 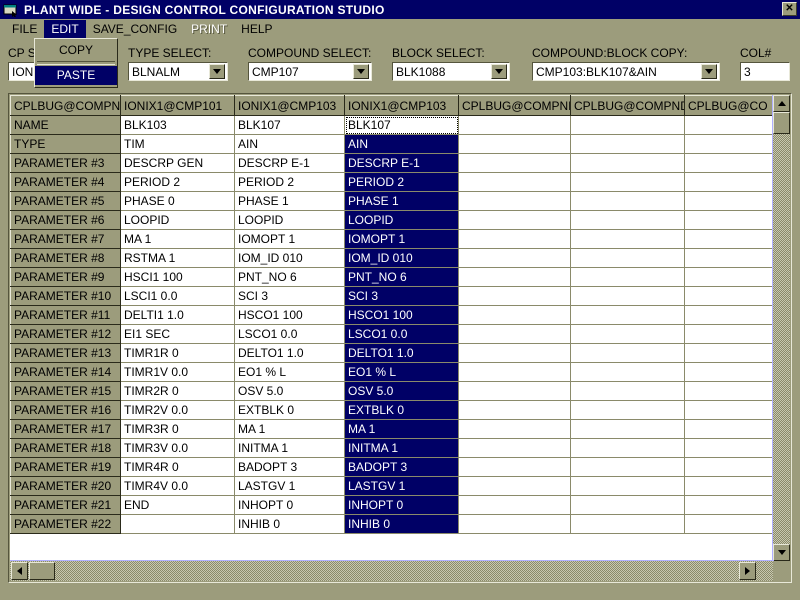 What do you see at coordinates (289, 125) in the screenshot?
I see `grid-cell: BLK107` at bounding box center [289, 125].